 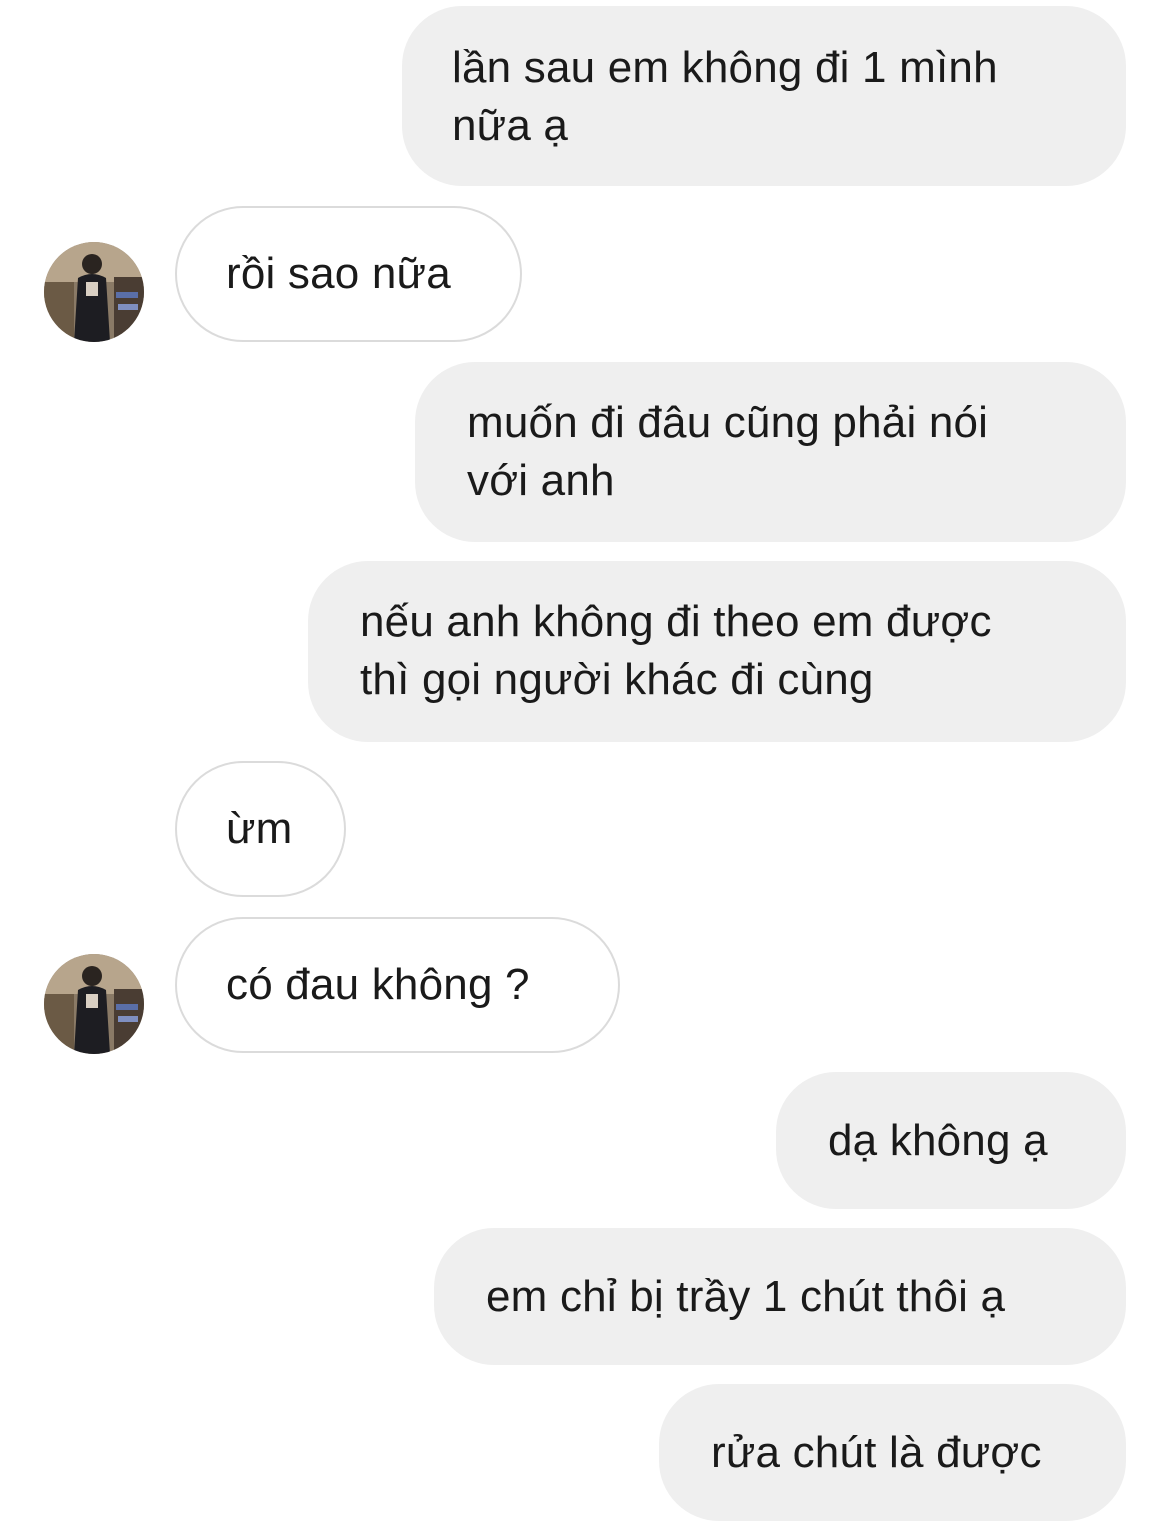 What do you see at coordinates (378, 984) in the screenshot?
I see `message-text: có đau không ?` at bounding box center [378, 984].